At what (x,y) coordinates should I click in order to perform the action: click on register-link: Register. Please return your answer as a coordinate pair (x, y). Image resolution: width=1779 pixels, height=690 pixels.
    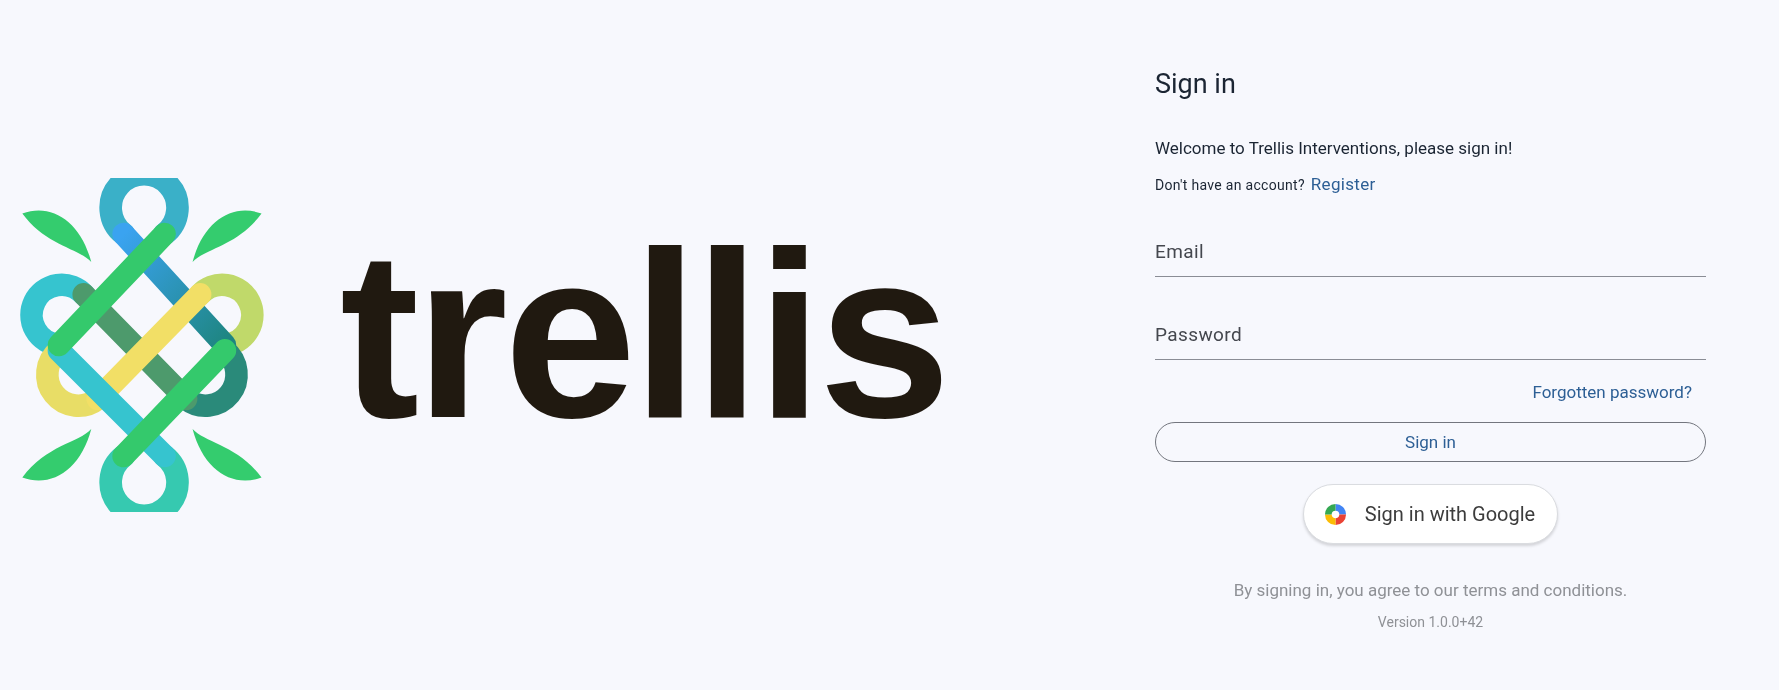
    Looking at the image, I should click on (1343, 184).